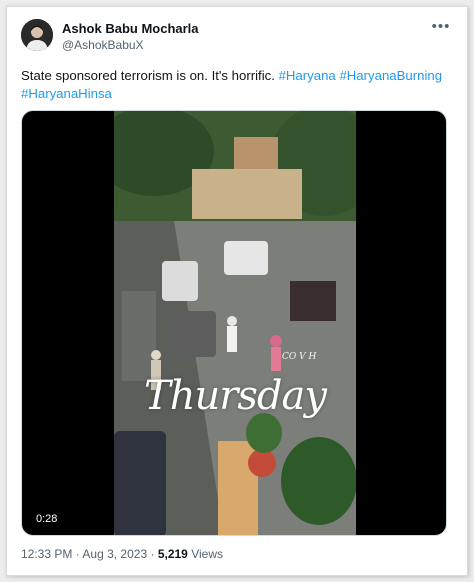 The width and height of the screenshot is (474, 582). What do you see at coordinates (66, 93) in the screenshot?
I see `hashtag-link: #HaryanaHinsa` at bounding box center [66, 93].